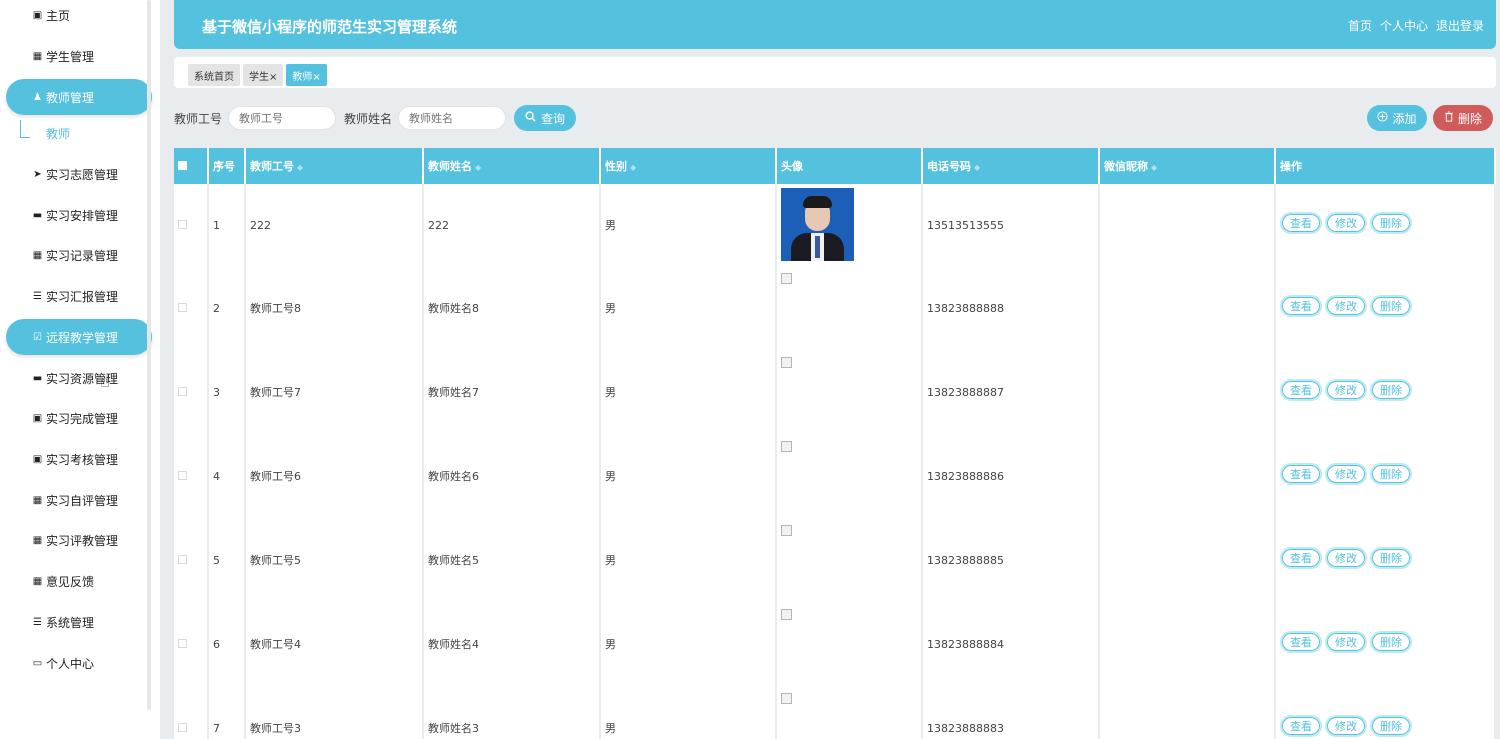 The height and width of the screenshot is (739, 1500). I want to click on col-teacher-id: 教师工号 ◆, so click(334, 166).